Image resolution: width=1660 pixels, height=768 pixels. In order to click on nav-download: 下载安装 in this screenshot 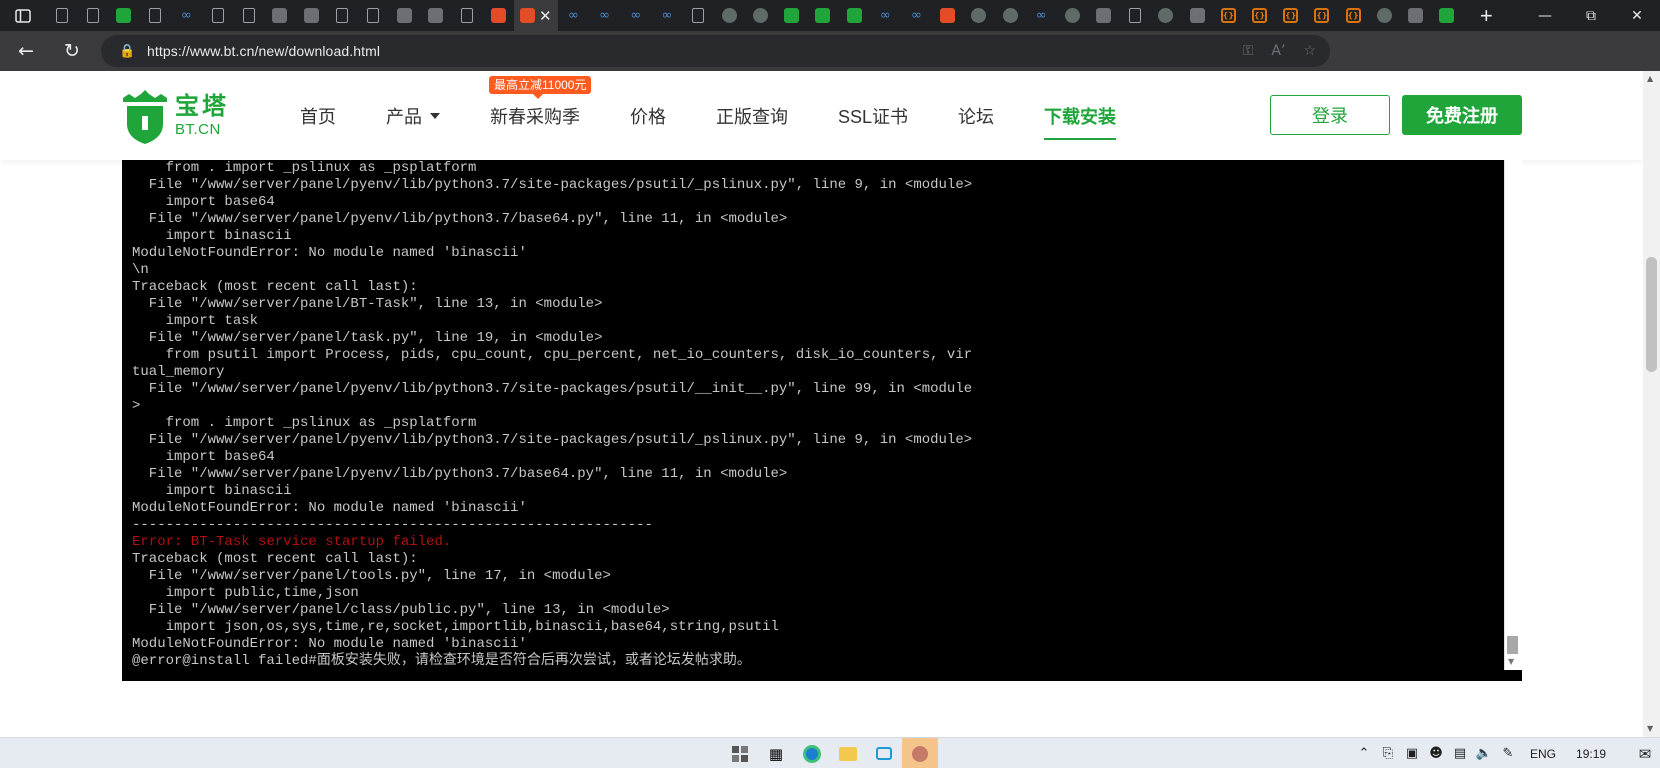, I will do `click(1080, 115)`.